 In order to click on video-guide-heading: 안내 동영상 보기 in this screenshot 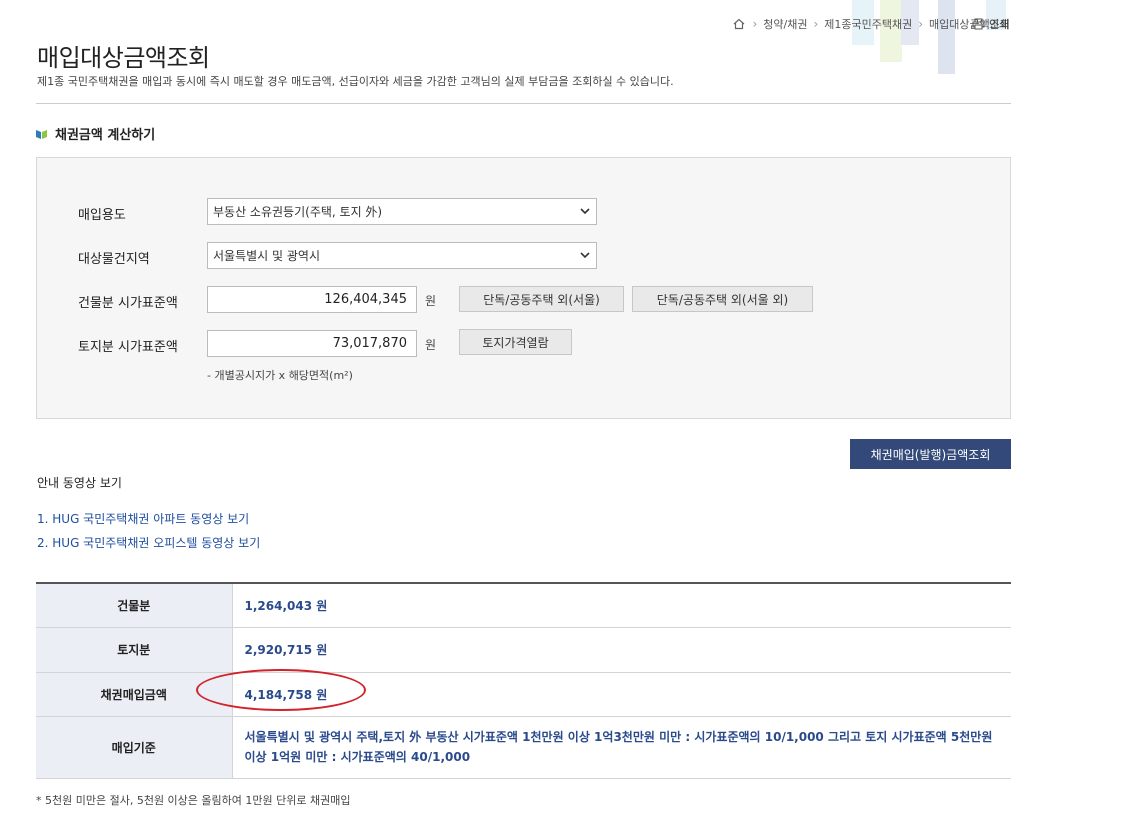, I will do `click(79, 483)`.